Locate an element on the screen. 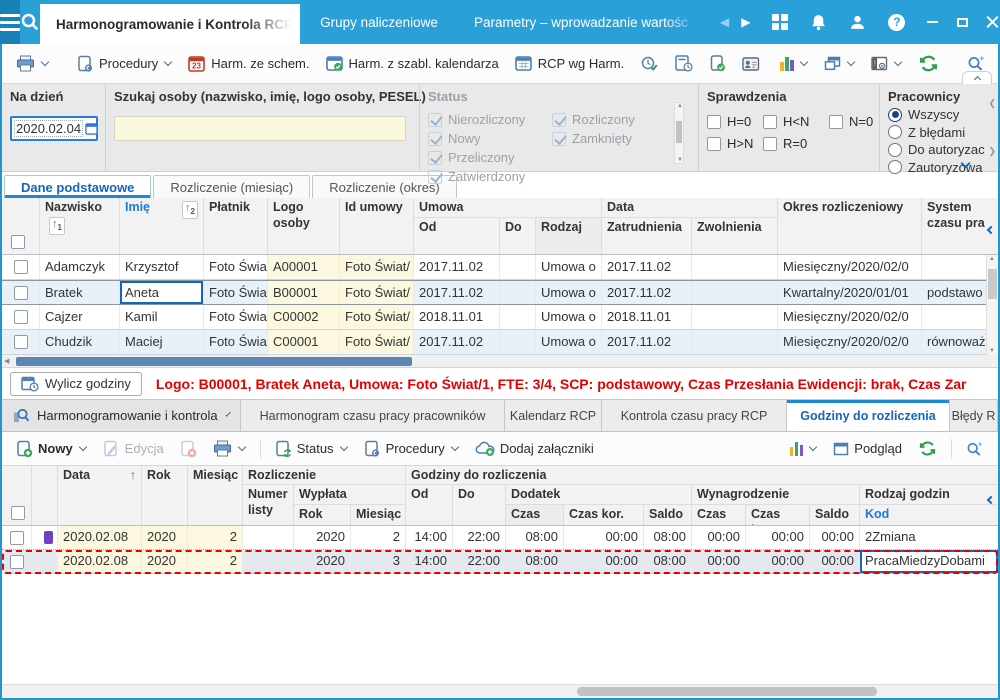 The image size is (1000, 700). col-umowa-od: Od is located at coordinates (457, 236).